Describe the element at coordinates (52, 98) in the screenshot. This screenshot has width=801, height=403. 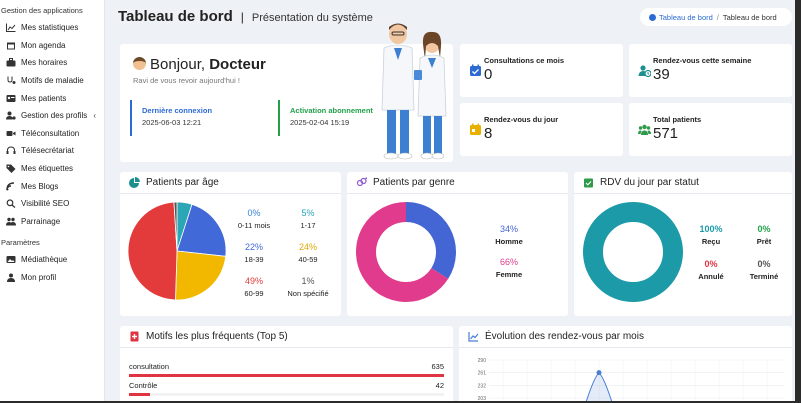
I see `sidebar-item-mes-patients: Mes patients` at that location.